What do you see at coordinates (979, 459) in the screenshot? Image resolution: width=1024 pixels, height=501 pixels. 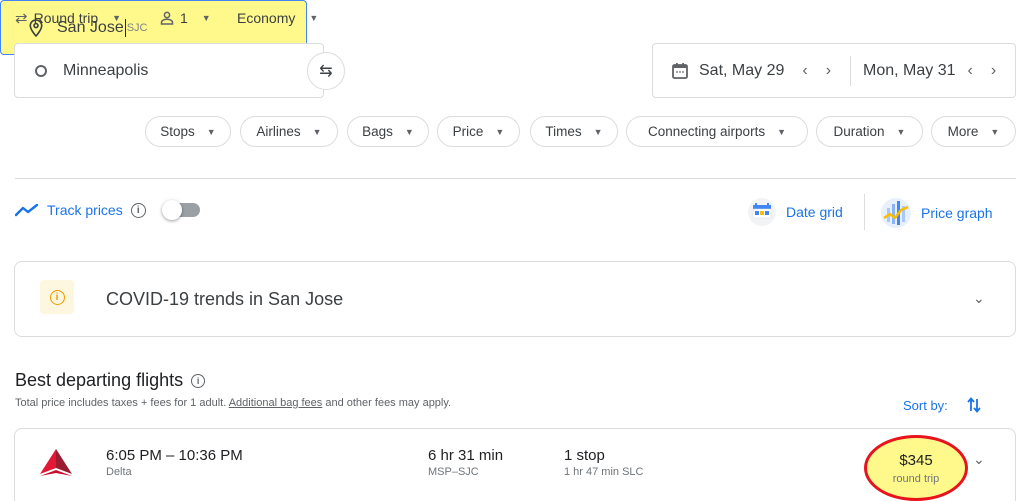 I see `expand-chevron-icon: ⌄` at bounding box center [979, 459].